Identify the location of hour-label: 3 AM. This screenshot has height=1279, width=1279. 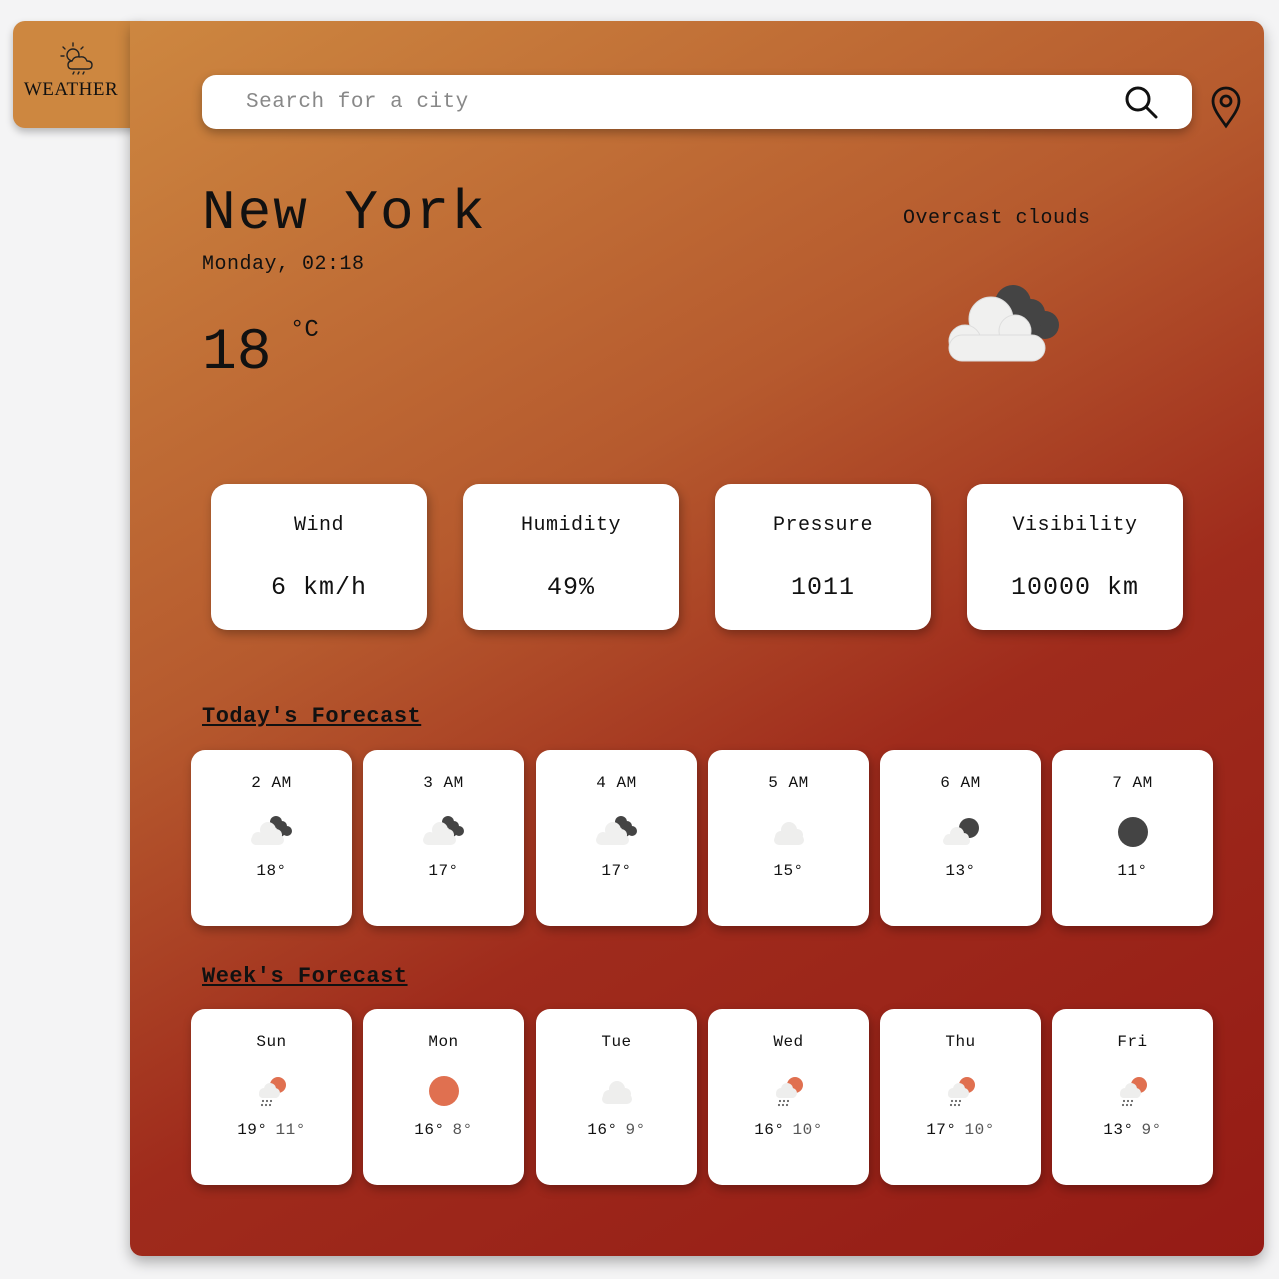
(443, 783).